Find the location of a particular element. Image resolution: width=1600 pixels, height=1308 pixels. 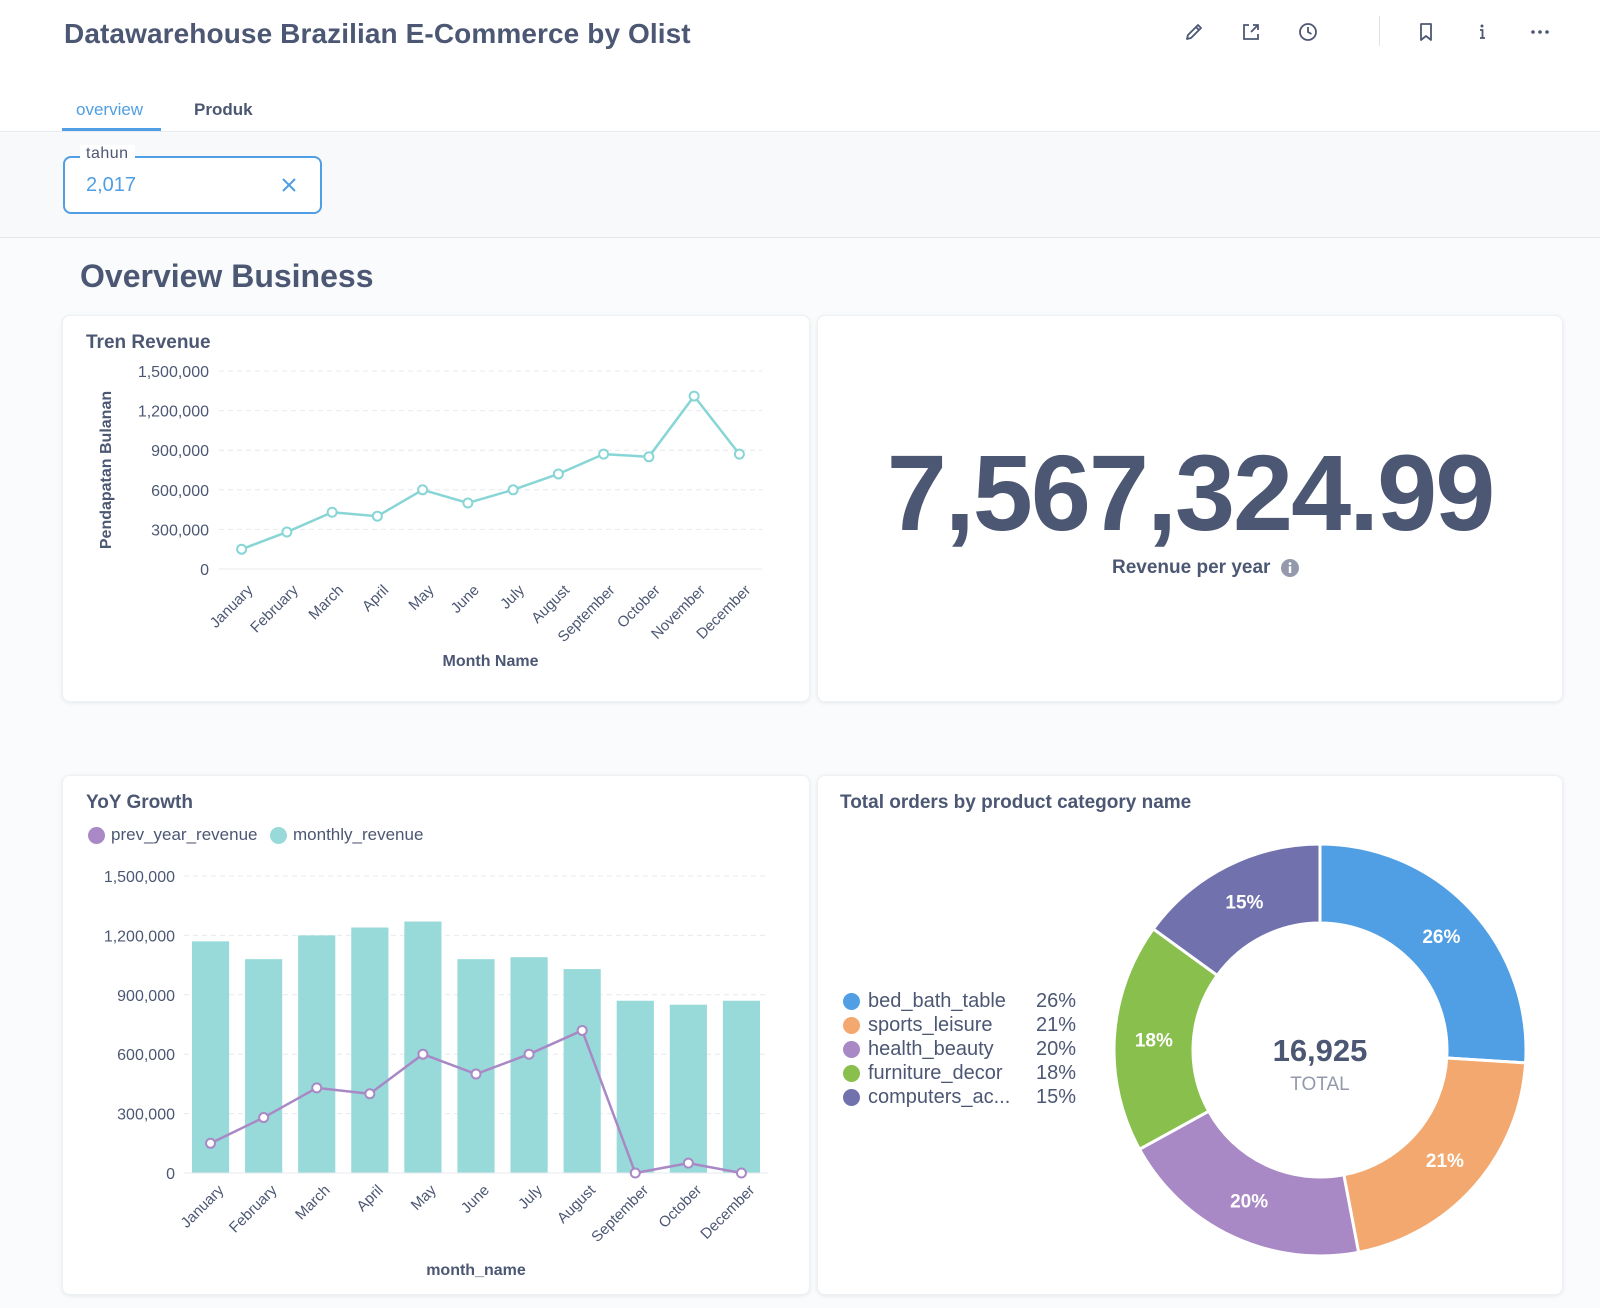

header-divider is located at coordinates (1379, 31).